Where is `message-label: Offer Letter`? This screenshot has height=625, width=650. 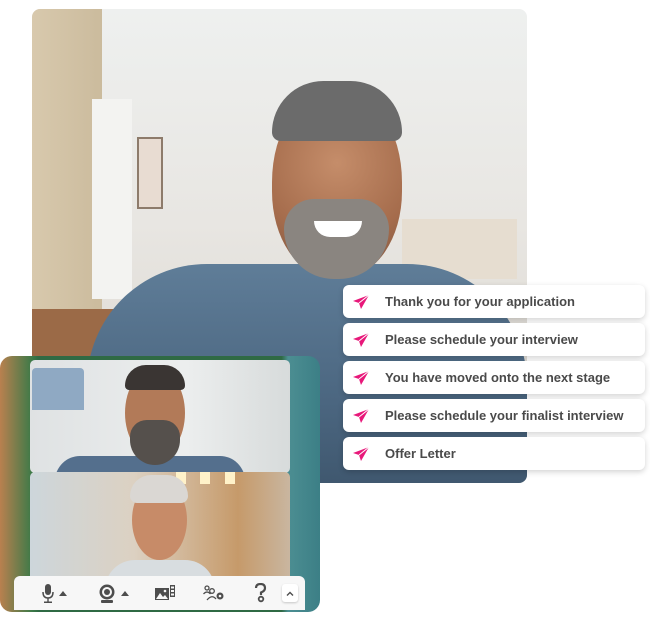
message-label: Offer Letter is located at coordinates (420, 453).